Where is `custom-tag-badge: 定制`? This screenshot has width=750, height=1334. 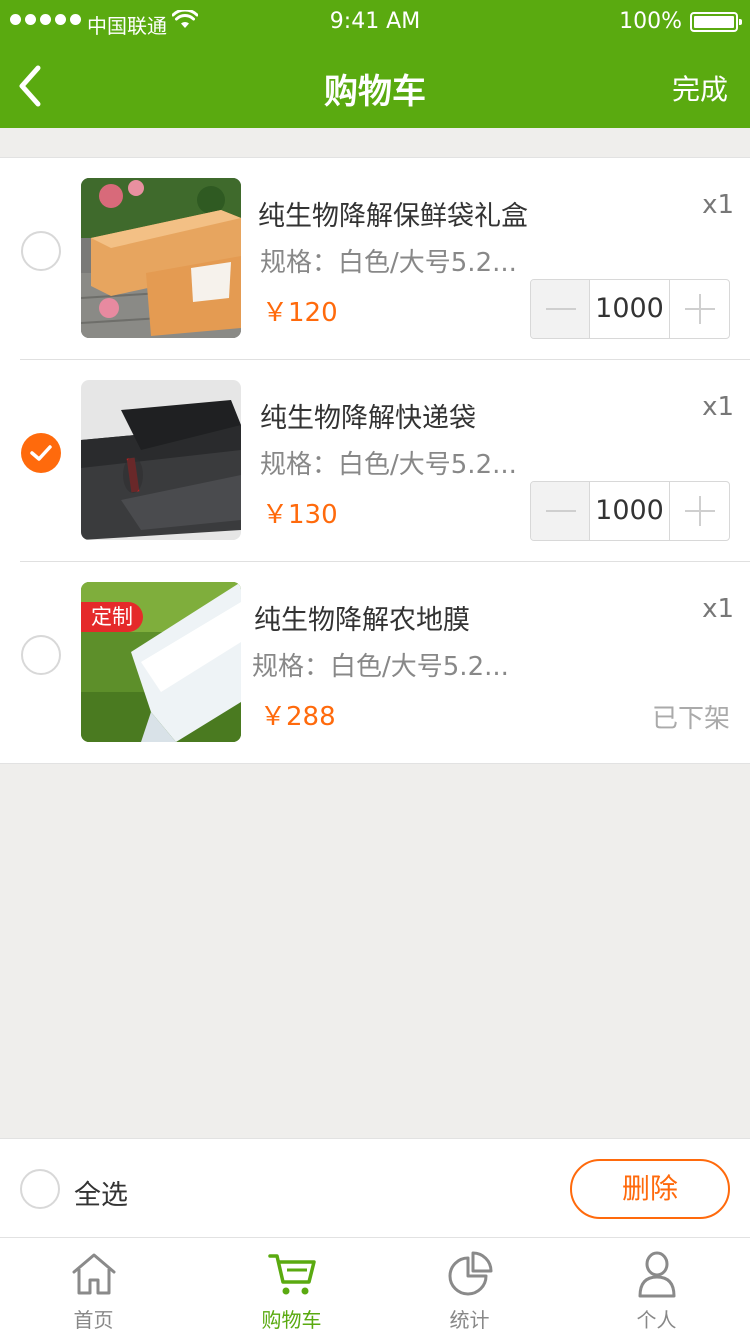
custom-tag-badge: 定制 is located at coordinates (112, 617).